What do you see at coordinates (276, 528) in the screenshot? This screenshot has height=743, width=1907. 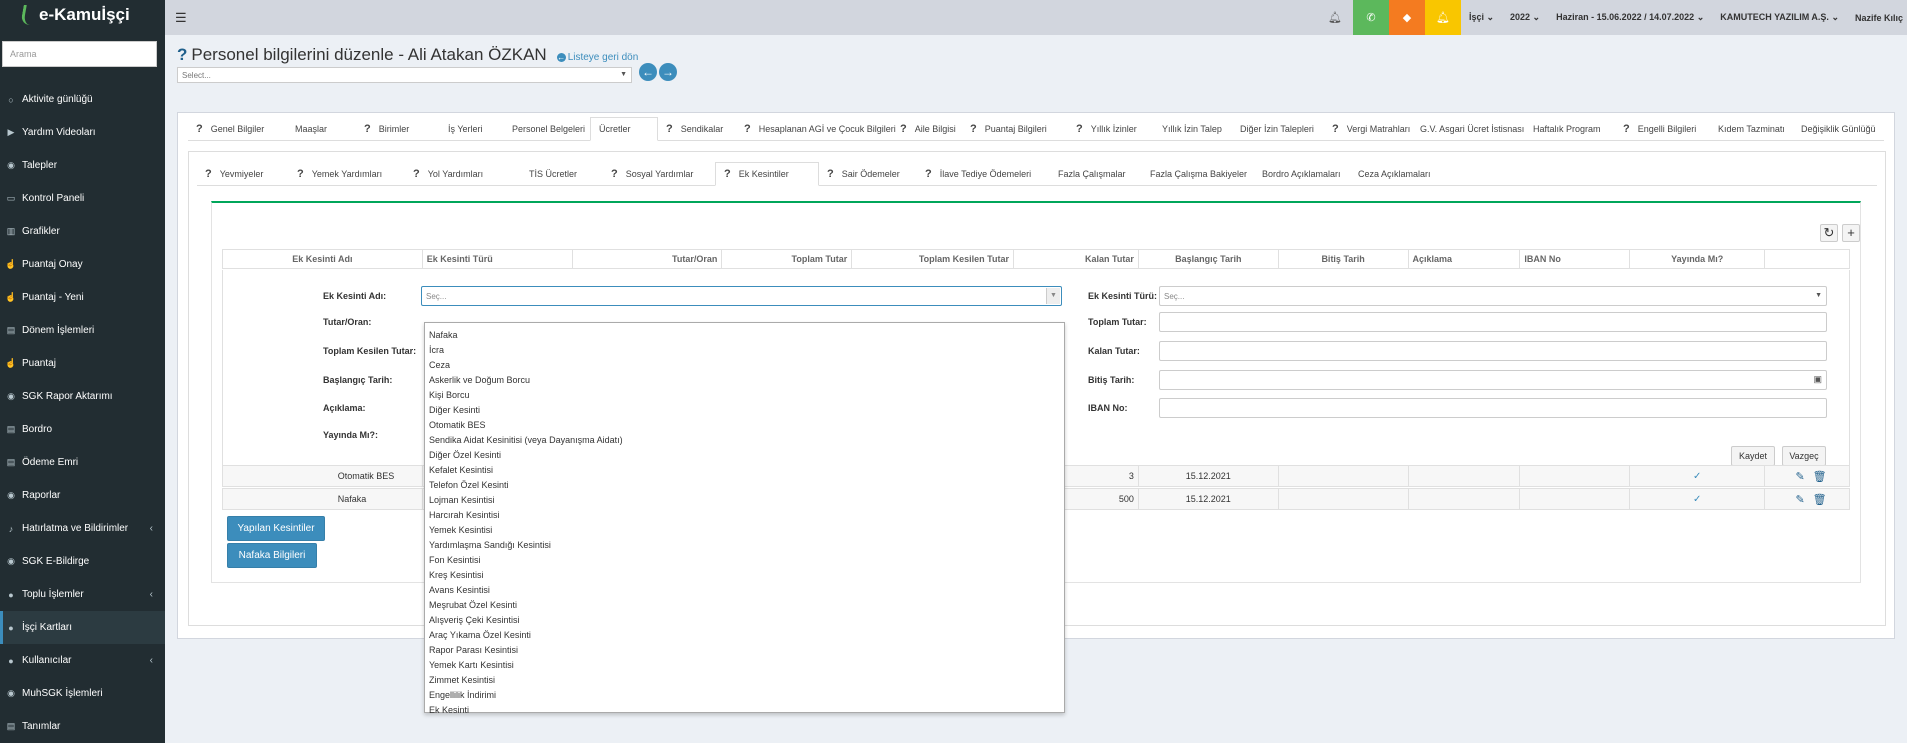 I see `yapilan-kesintiler-button: Yapılan Kesintiler` at bounding box center [276, 528].